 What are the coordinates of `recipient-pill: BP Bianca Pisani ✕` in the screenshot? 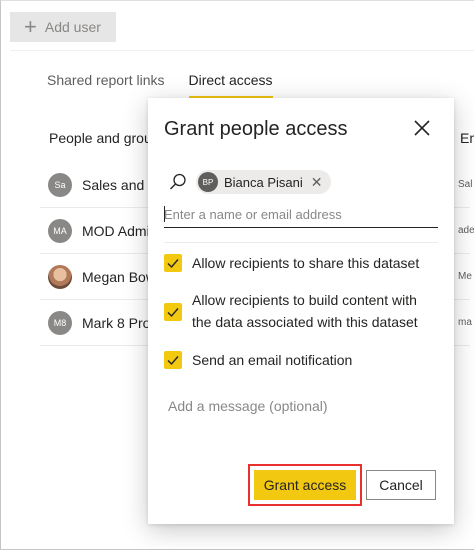 It's located at (263, 182).